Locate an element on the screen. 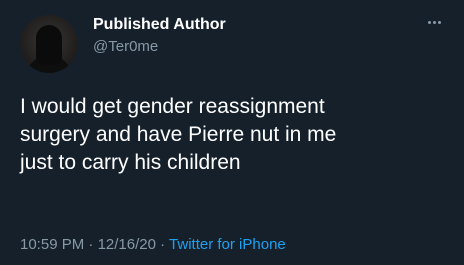 The image size is (464, 265). tweet-date: 12/16/20 is located at coordinates (127, 244).